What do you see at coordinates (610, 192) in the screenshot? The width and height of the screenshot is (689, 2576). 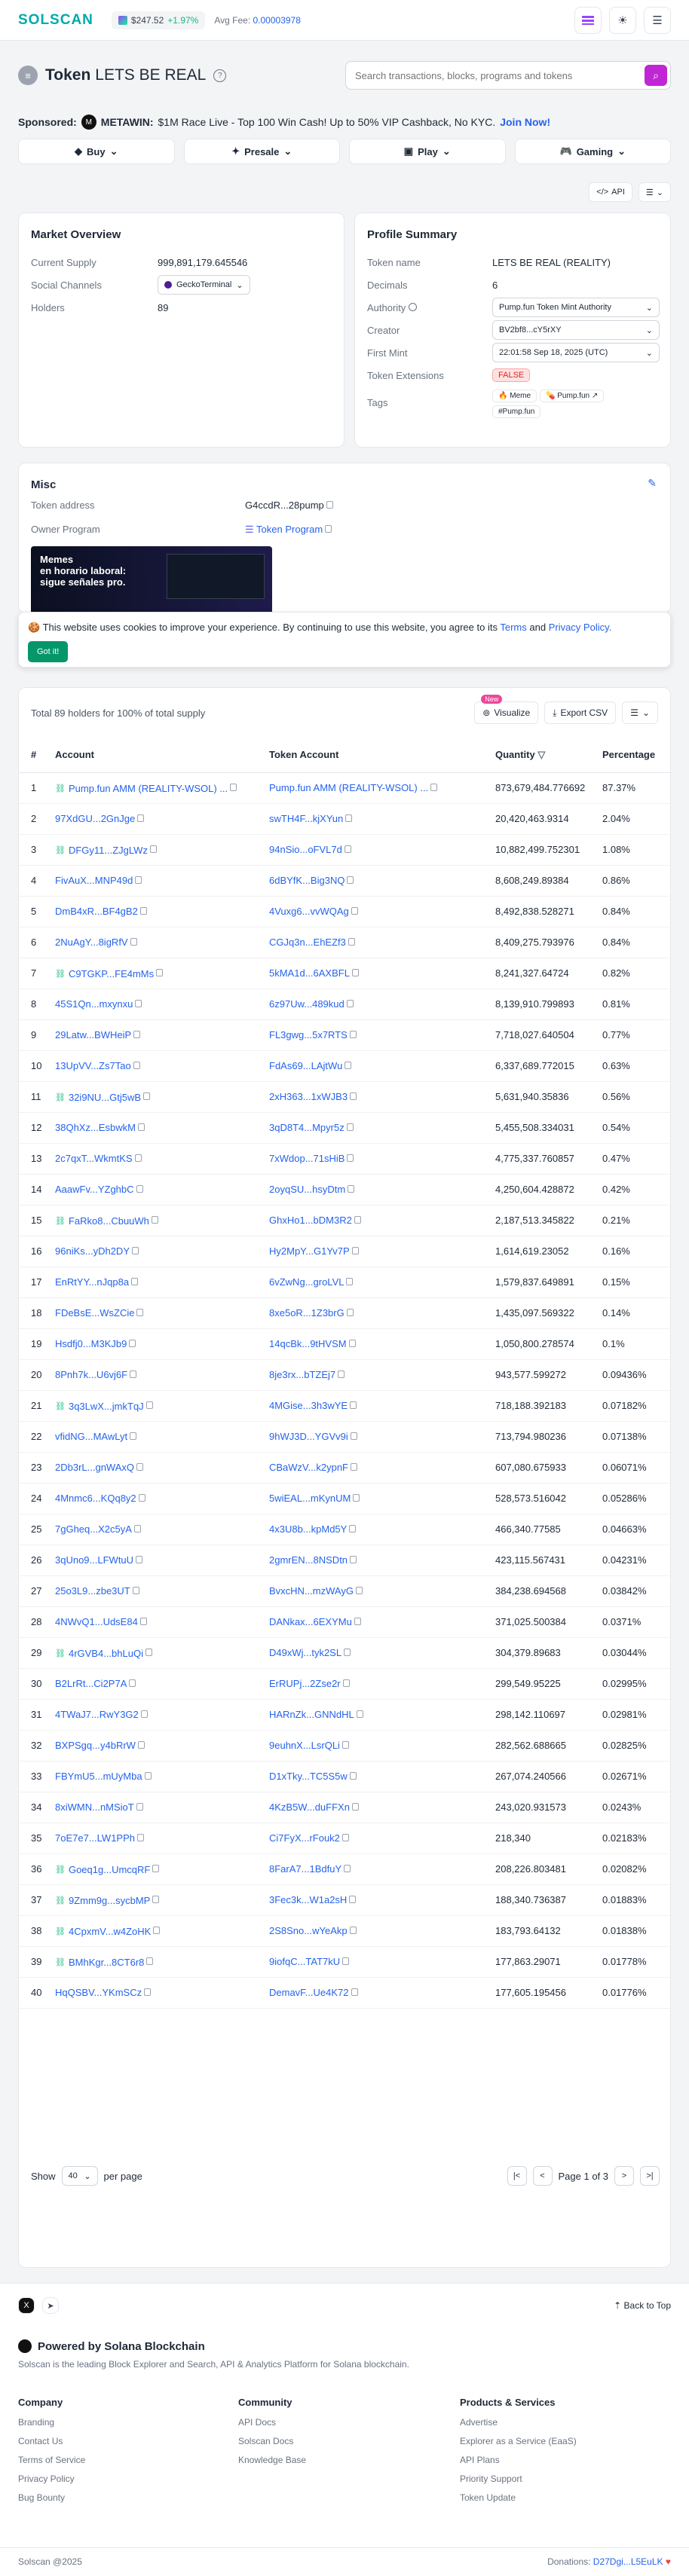 I see `api-button: </> API` at bounding box center [610, 192].